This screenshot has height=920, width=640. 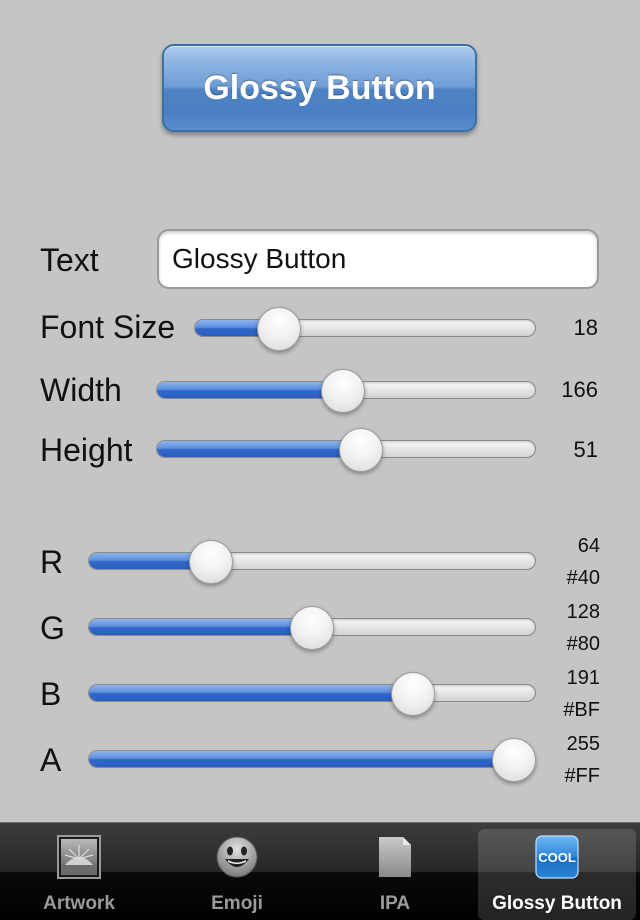 I want to click on font-size-label: Font Size, so click(x=108, y=327).